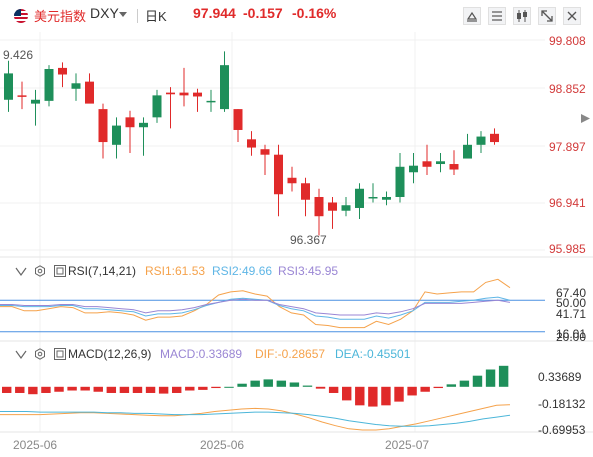 This screenshot has width=593, height=457. I want to click on dea-line, so click(255, 419).